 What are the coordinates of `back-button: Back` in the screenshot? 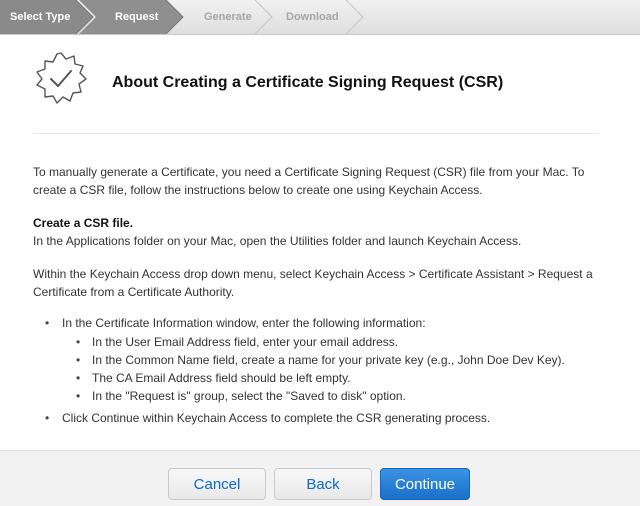 It's located at (323, 484).